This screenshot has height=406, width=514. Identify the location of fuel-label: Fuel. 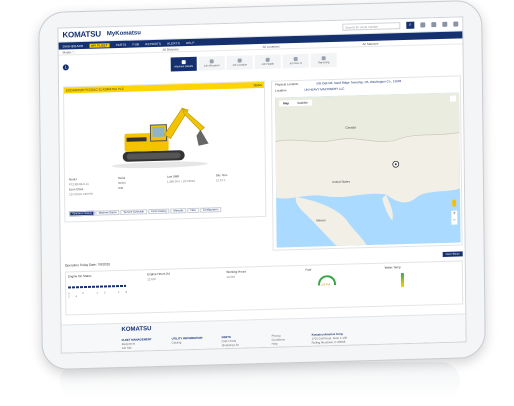
(308, 269).